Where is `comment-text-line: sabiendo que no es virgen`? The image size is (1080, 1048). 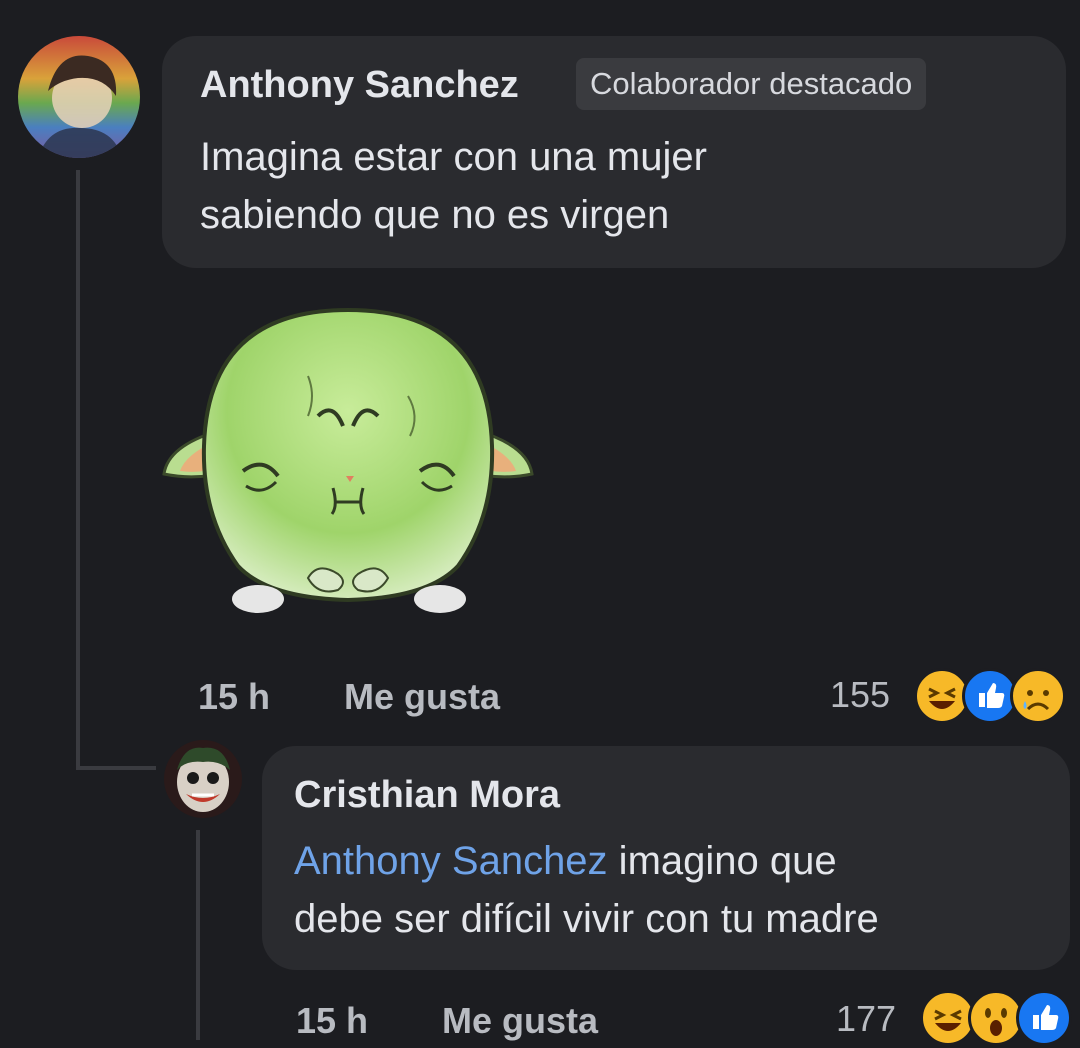
comment-text-line: sabiendo que no es virgen is located at coordinates (435, 215).